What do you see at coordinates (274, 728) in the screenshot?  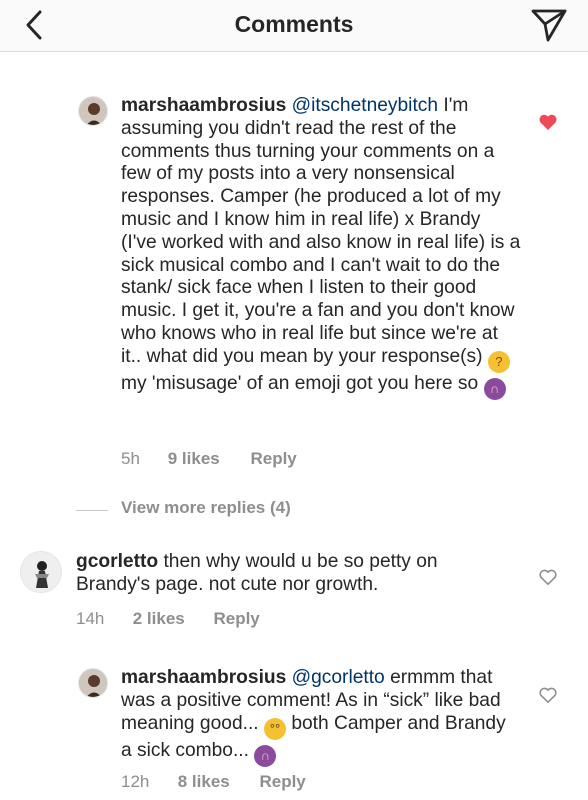 I see `eye-roll-emoji-icon: °°` at bounding box center [274, 728].